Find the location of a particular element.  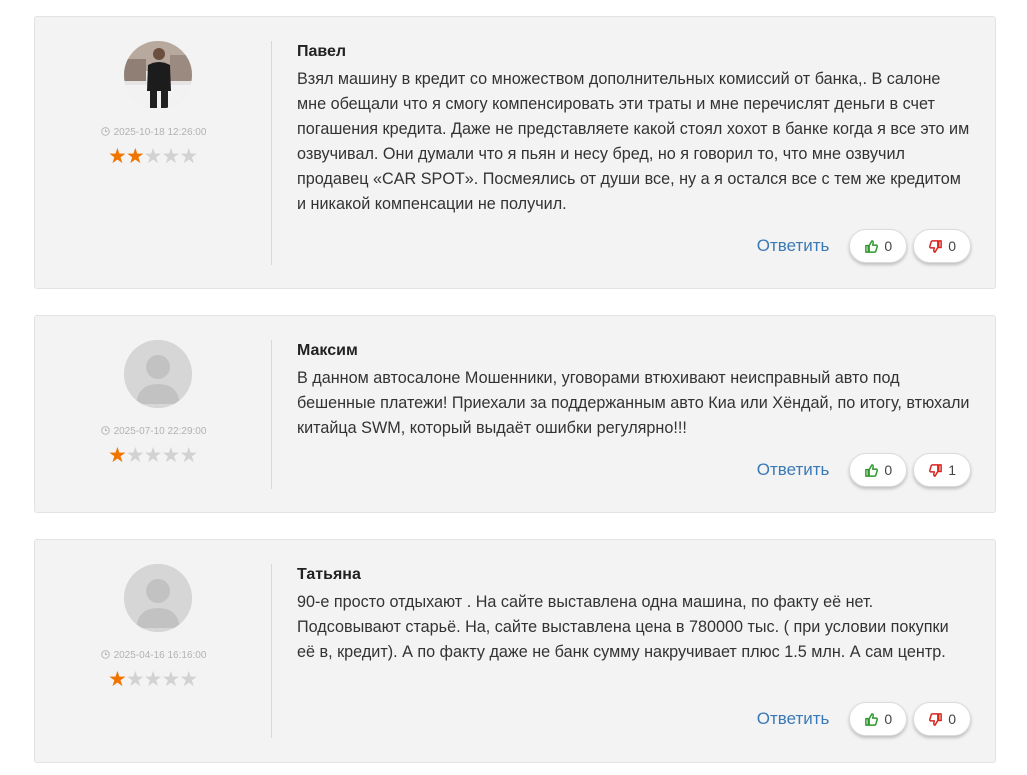

review-author: Павел is located at coordinates (322, 51).